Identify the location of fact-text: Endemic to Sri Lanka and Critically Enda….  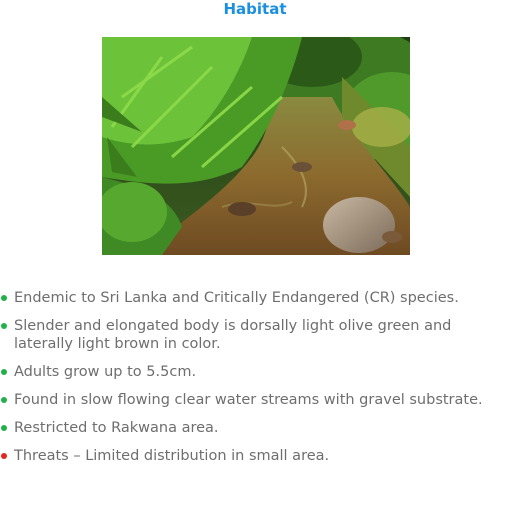
(236, 298).